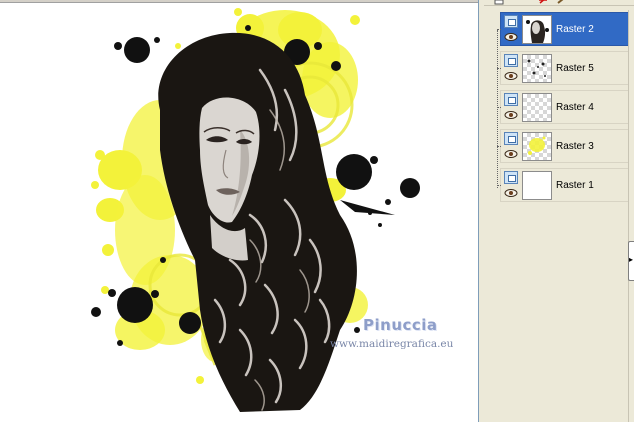  What do you see at coordinates (543, 2) in the screenshot?
I see `delete-icon` at bounding box center [543, 2].